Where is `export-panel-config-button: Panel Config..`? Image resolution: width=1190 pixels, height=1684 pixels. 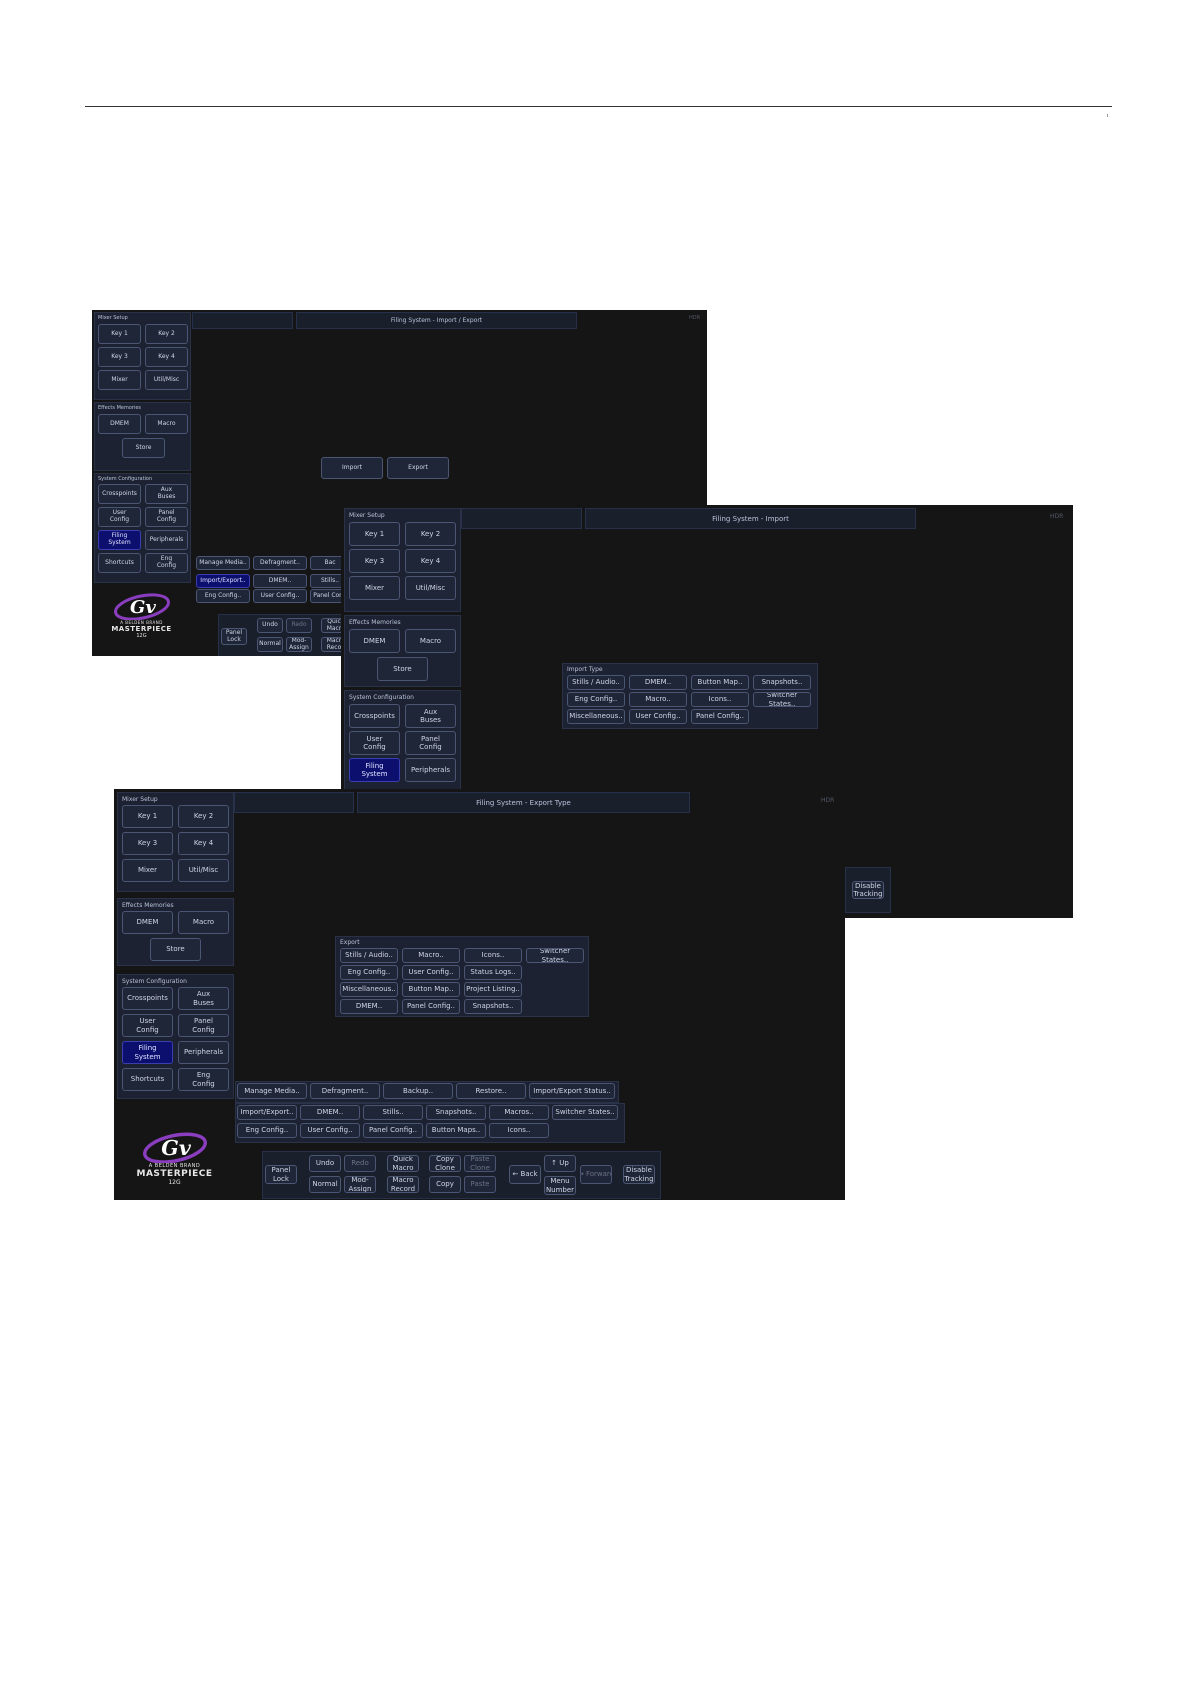
export-panel-config-button: Panel Config.. is located at coordinates (431, 1006).